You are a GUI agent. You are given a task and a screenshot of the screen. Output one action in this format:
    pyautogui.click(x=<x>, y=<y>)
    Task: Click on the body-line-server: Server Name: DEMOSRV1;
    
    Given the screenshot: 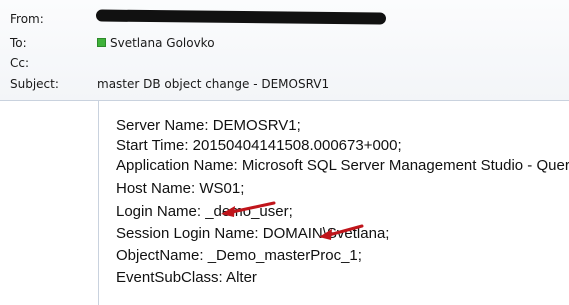 What is the action you would take?
    pyautogui.click(x=208, y=125)
    